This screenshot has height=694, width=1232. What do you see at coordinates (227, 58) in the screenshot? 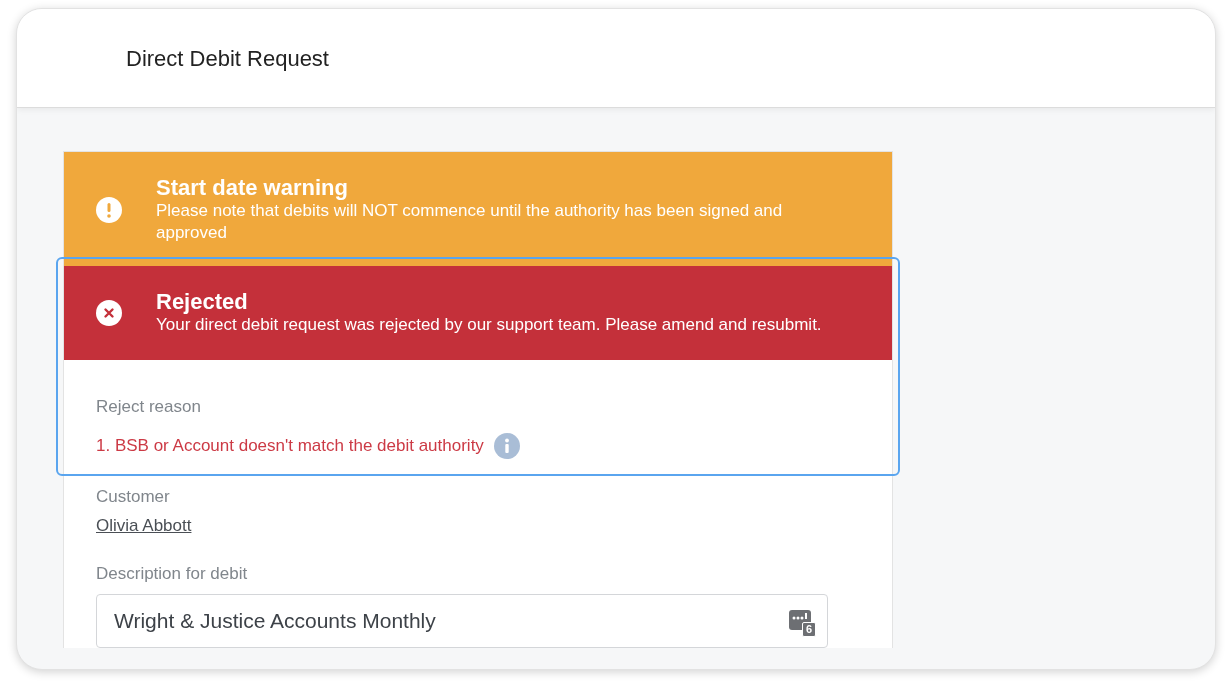
I see `page-title: Direct Debit Request` at bounding box center [227, 58].